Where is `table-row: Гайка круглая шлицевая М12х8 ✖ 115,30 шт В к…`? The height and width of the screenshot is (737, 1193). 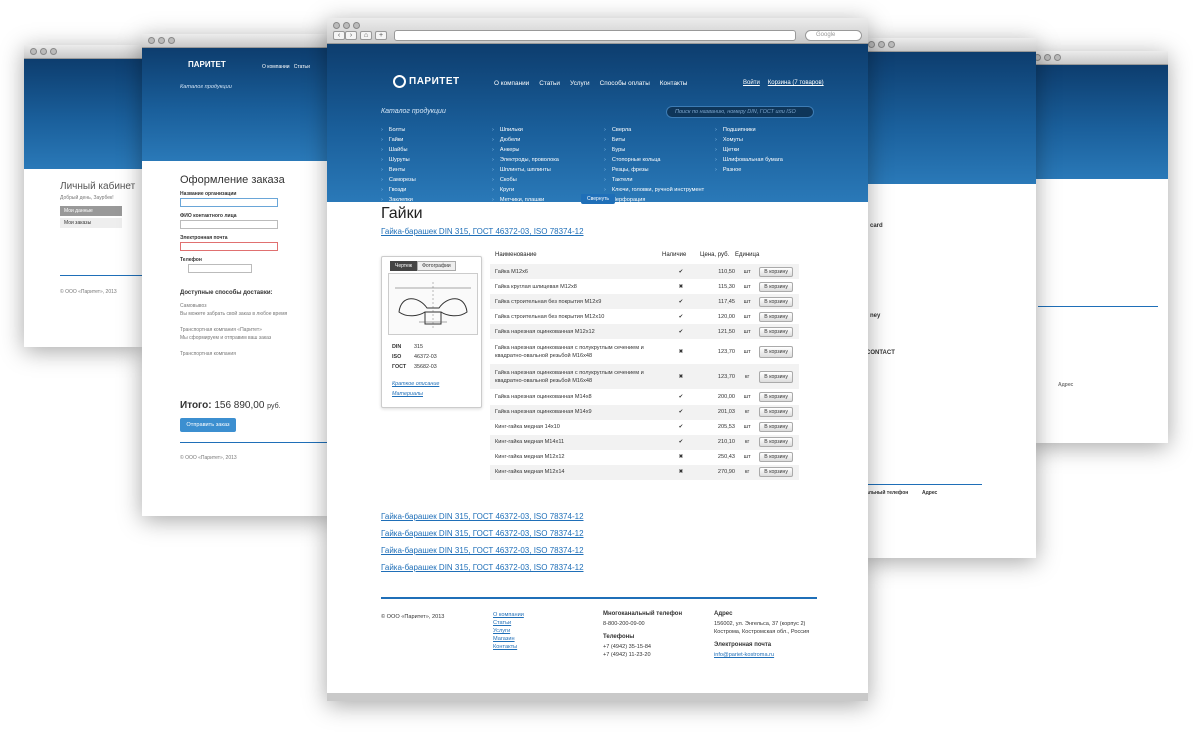
table-row: Гайка круглая шлицевая М12х8 ✖ 115,30 шт В к… is located at coordinates (644, 286).